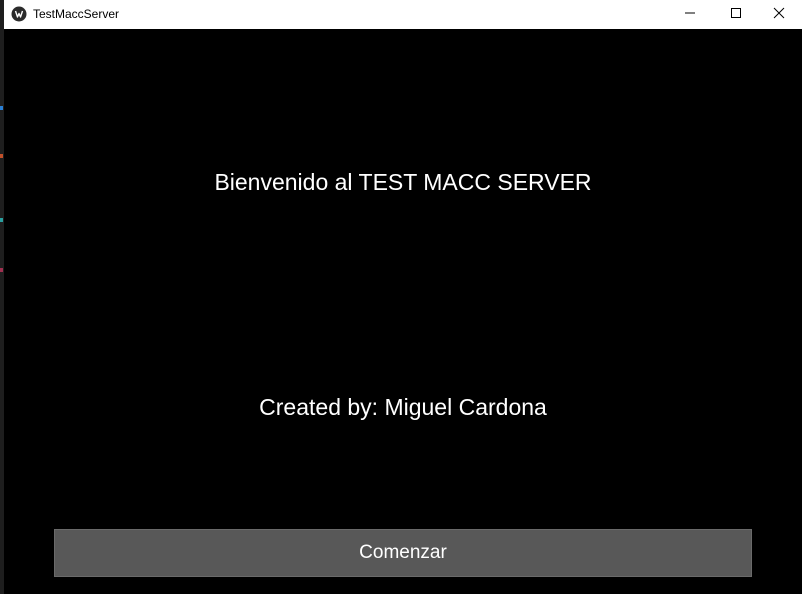  Describe the element at coordinates (403, 14) in the screenshot. I see `title-bar: TestMaccServer` at that location.